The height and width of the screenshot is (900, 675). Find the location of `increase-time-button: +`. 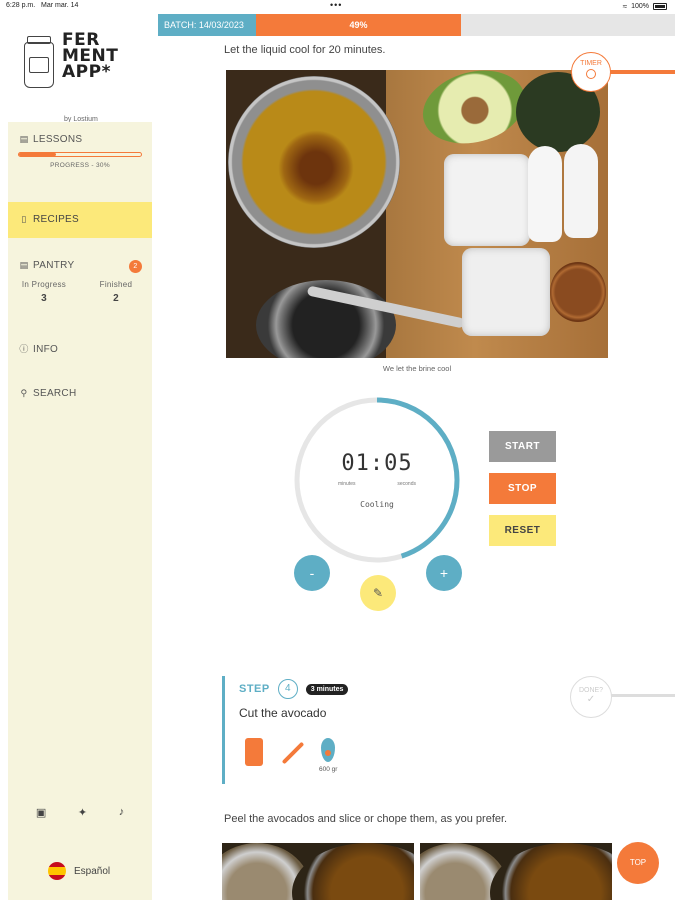

increase-time-button: + is located at coordinates (444, 573).